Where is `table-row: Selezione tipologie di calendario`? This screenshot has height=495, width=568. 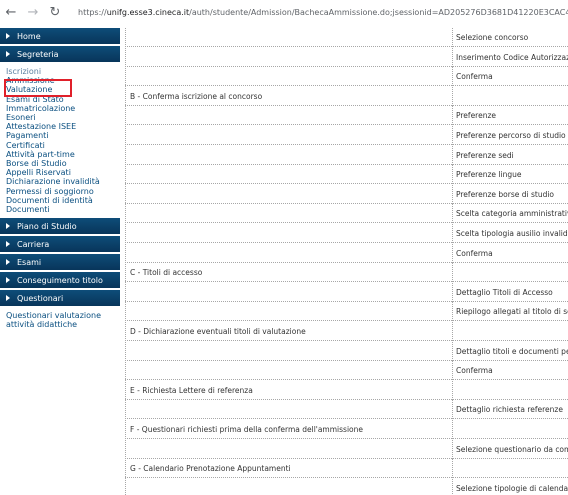
table-row: Selezione tipologie di calendario is located at coordinates (346, 486).